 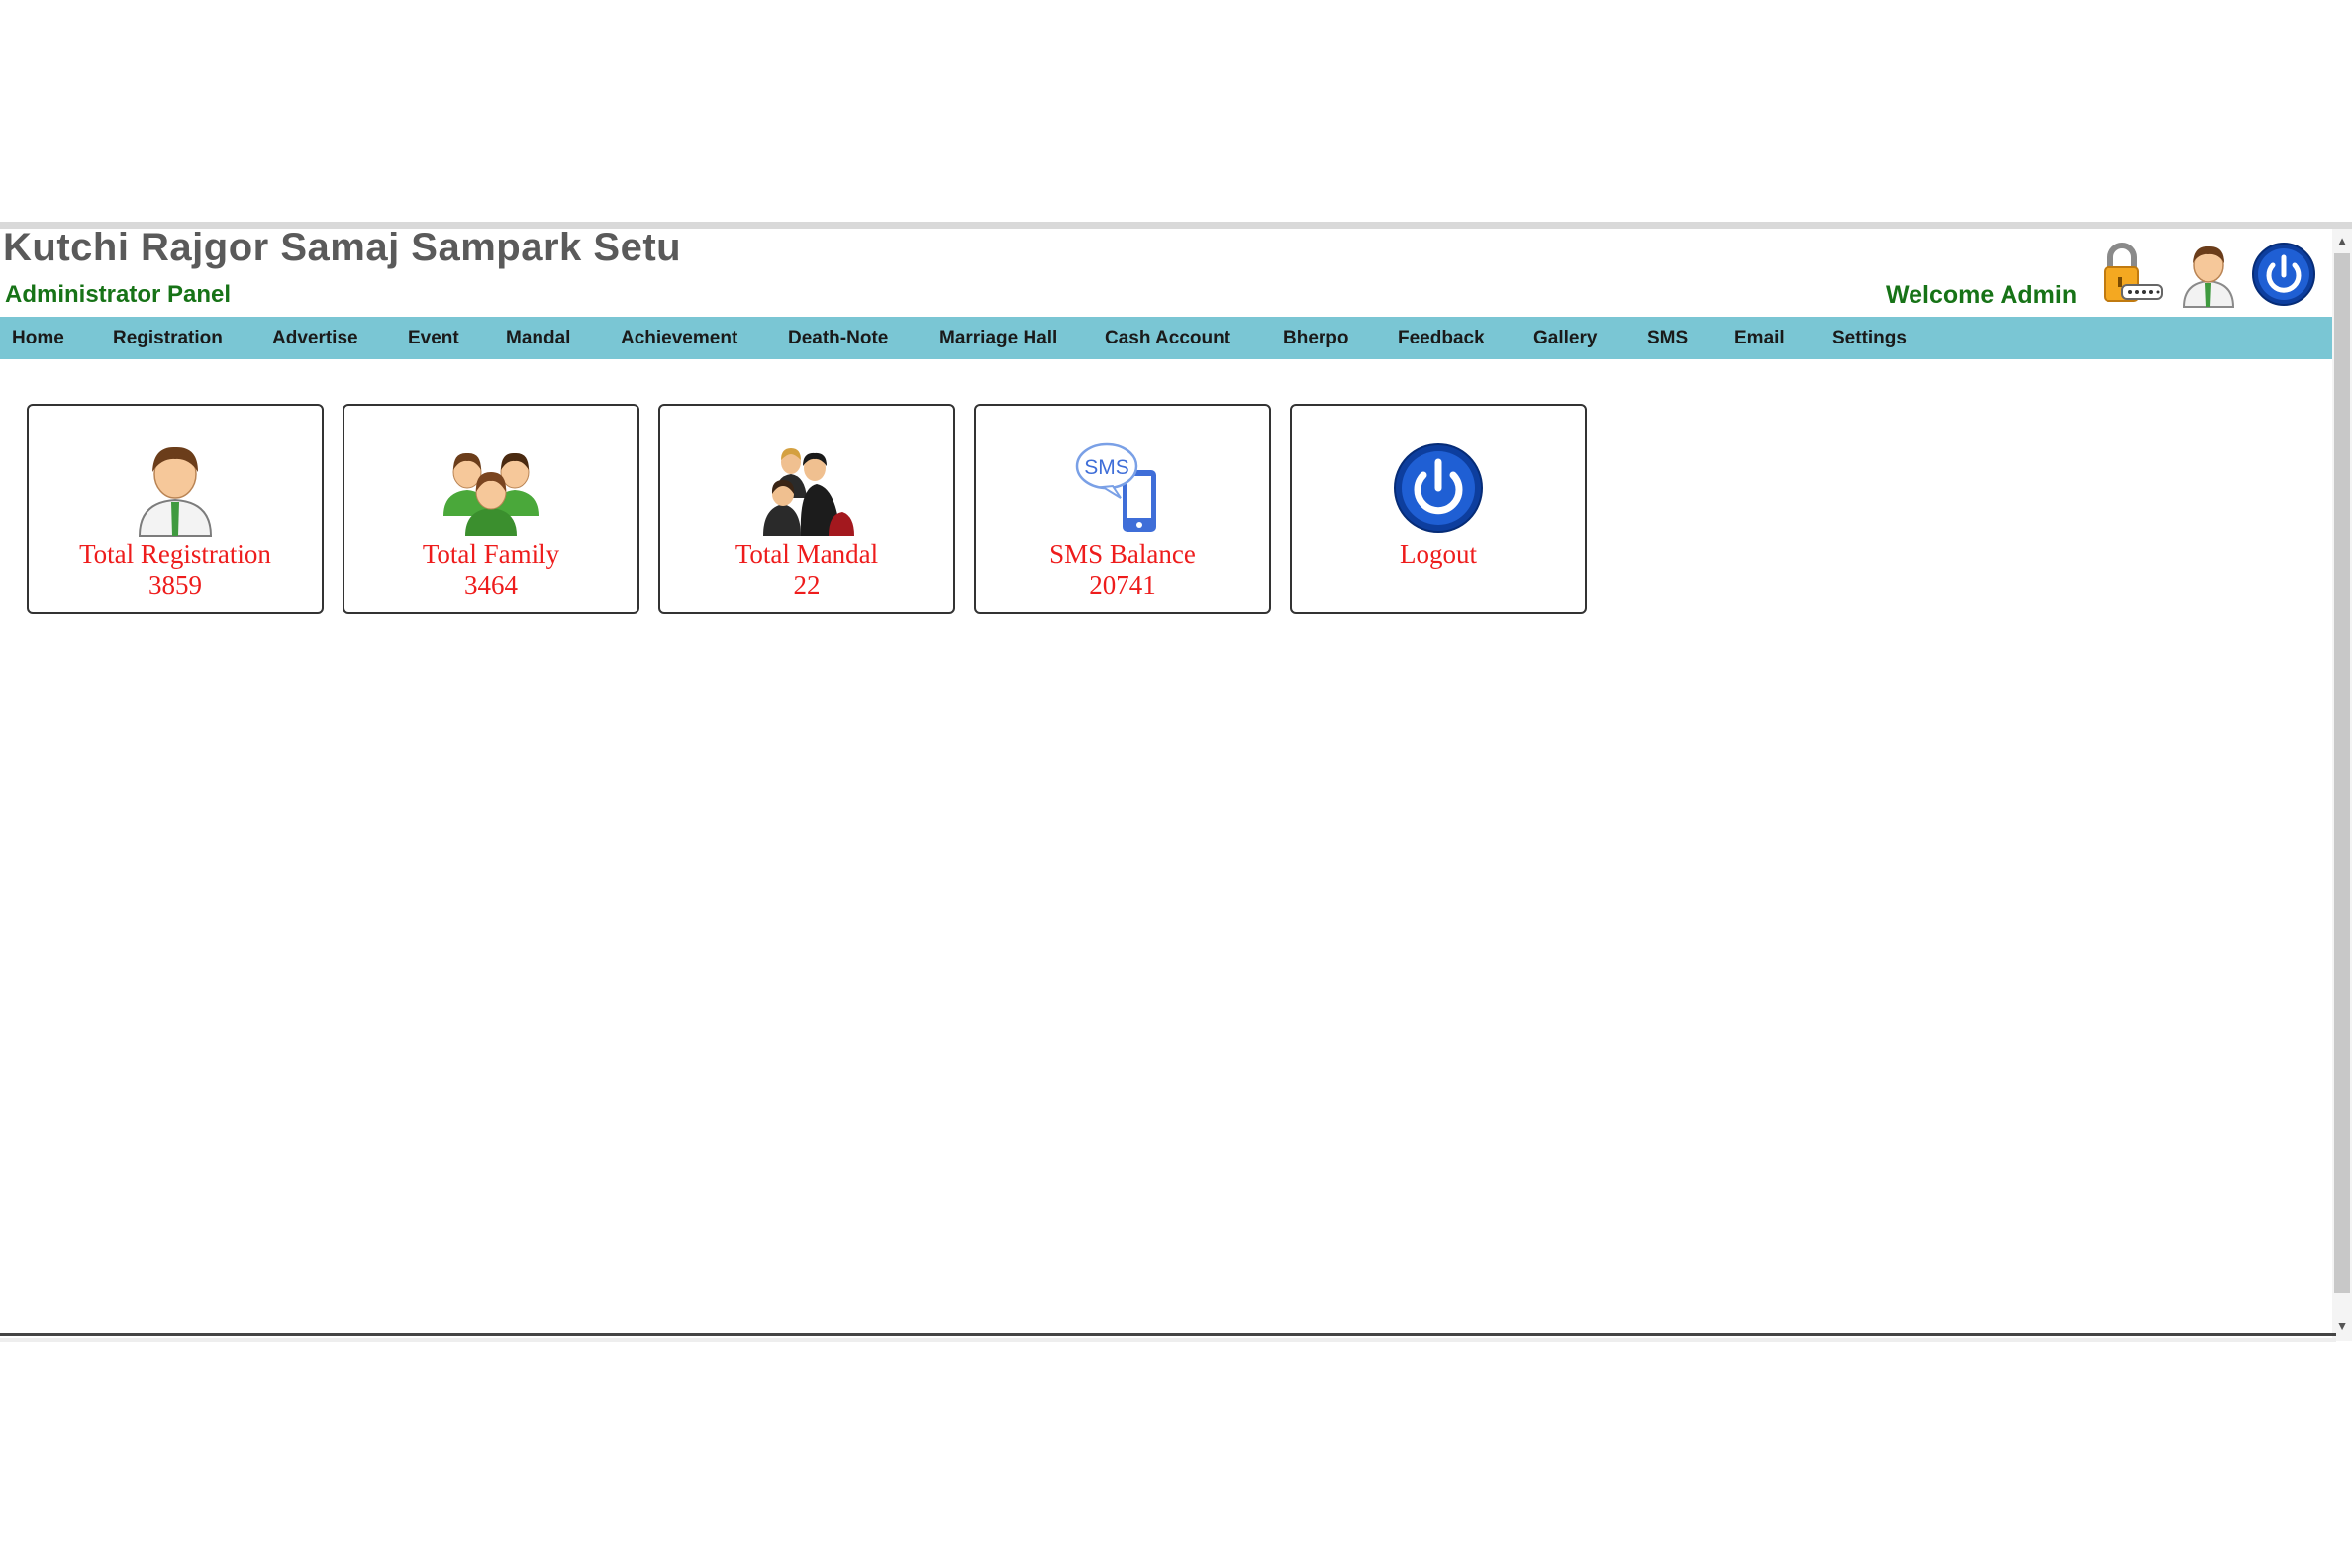 What do you see at coordinates (1168, 1340) in the screenshot?
I see `footer-shadow` at bounding box center [1168, 1340].